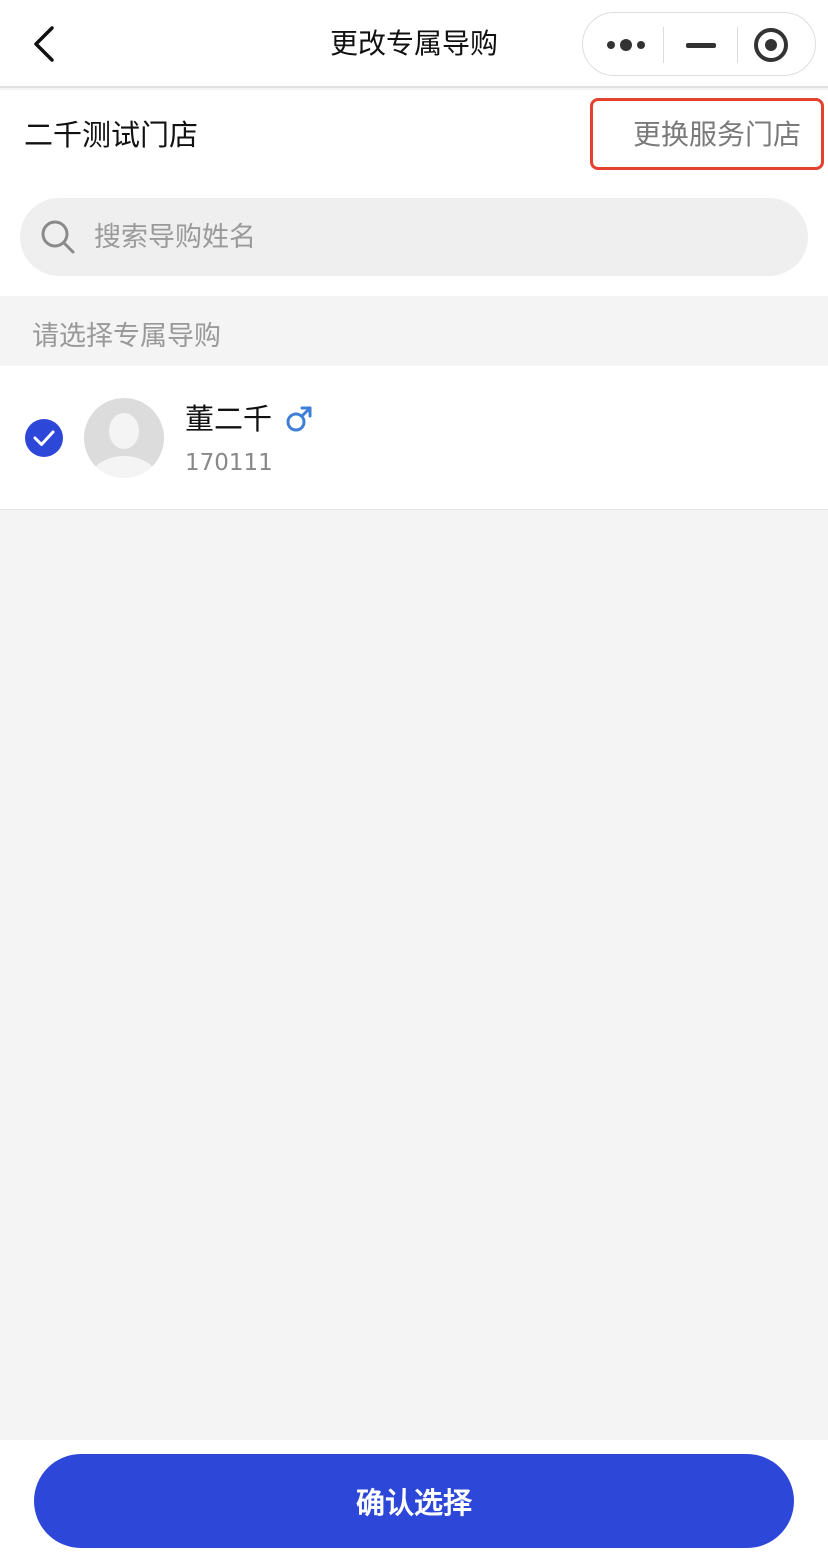 This screenshot has height=1560, width=828. Describe the element at coordinates (771, 45) in the screenshot. I see `target-circle-icon` at that location.